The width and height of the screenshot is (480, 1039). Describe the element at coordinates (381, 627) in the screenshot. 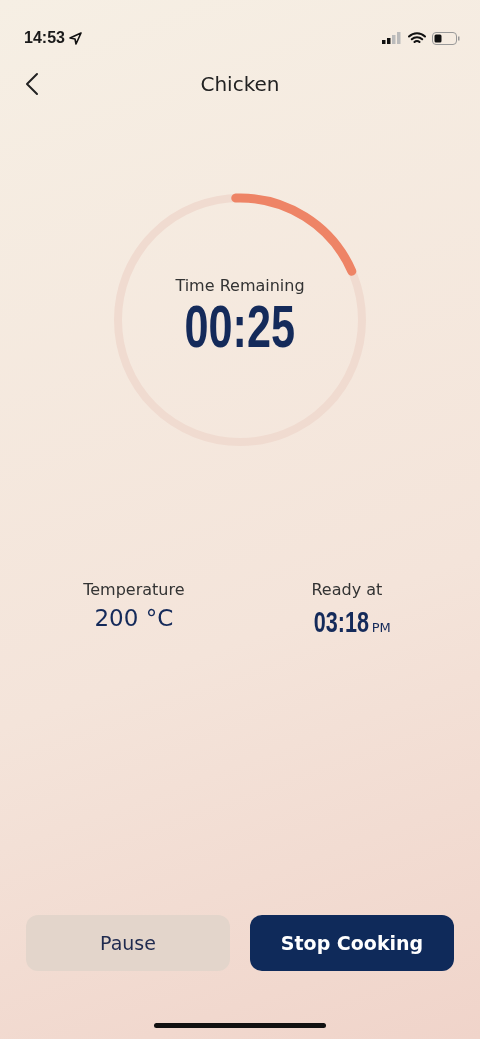

I see `time-suffix: PM` at that location.